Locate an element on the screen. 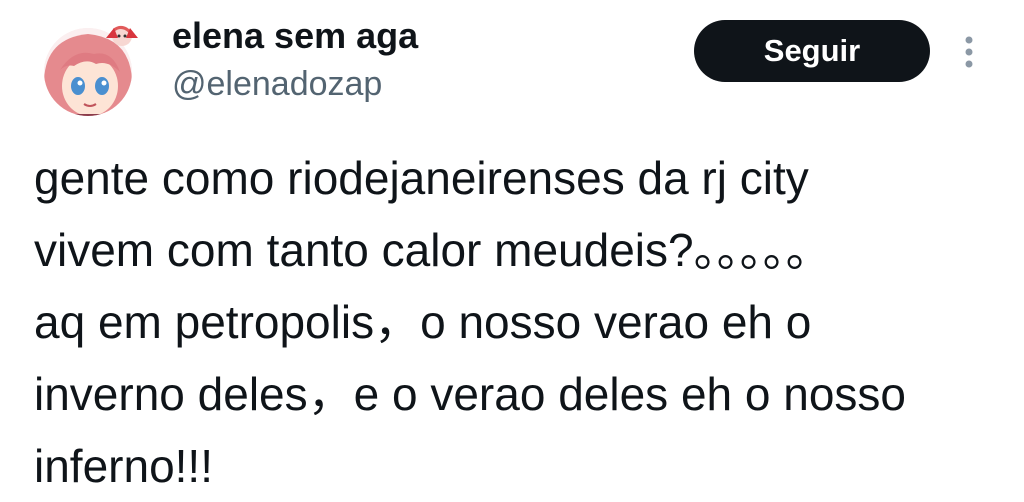  avatar is located at coordinates (88, 70).